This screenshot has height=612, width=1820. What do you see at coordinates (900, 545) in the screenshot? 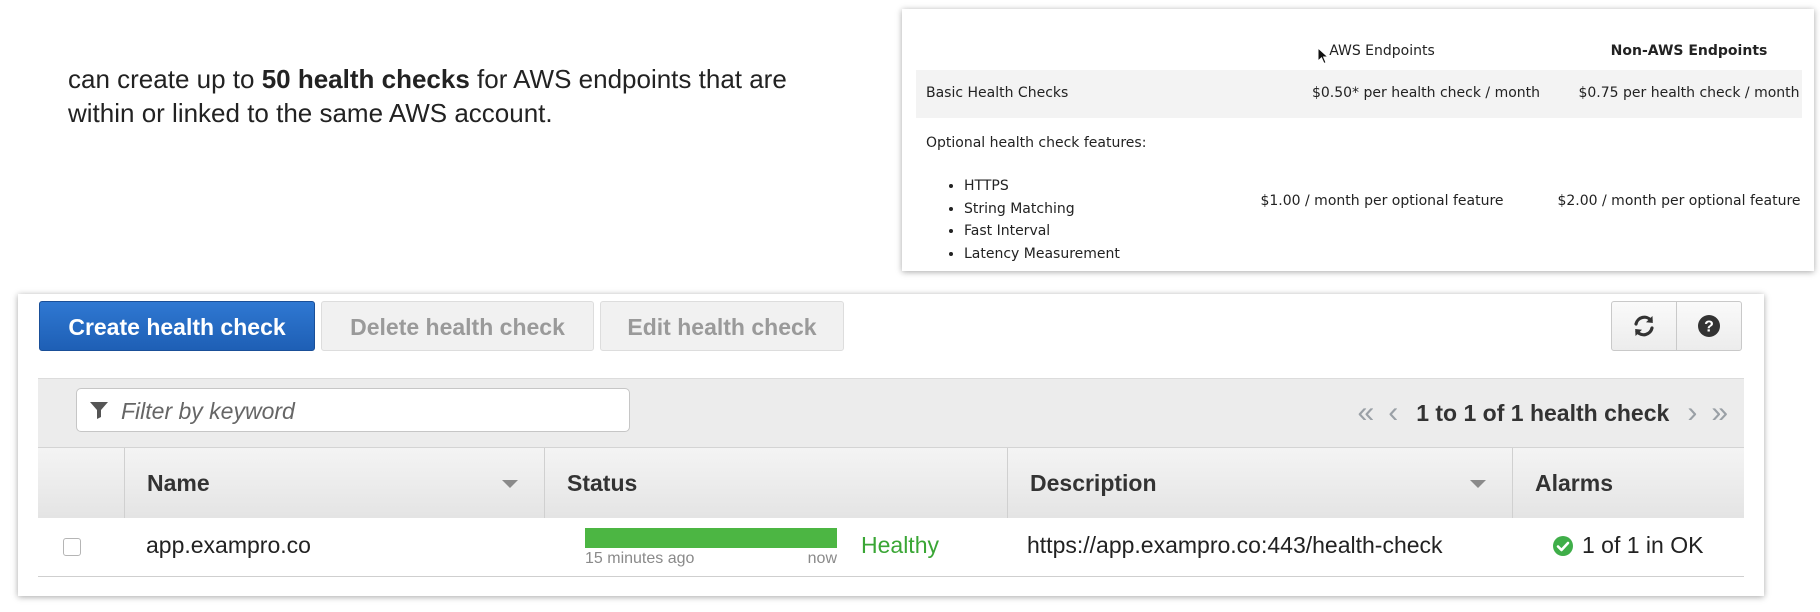
I see `health-status-text: Healthy` at bounding box center [900, 545].